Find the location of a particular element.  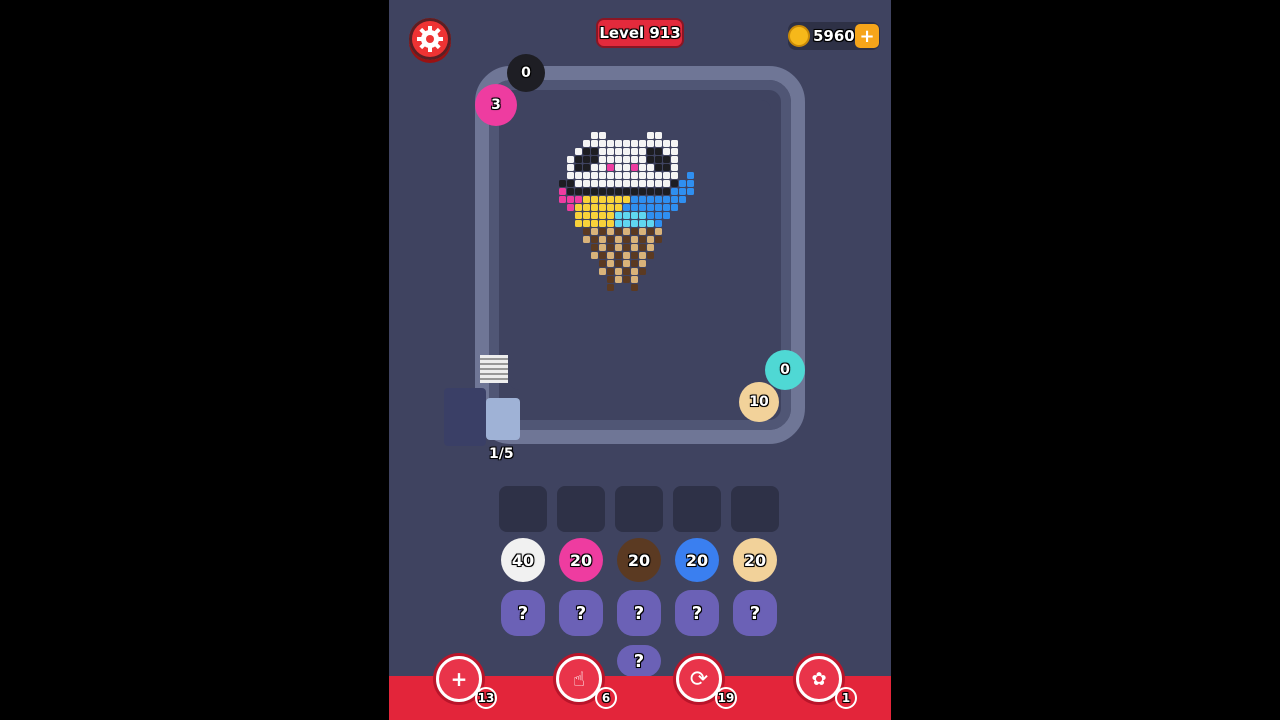

black-shooter: 0 is located at coordinates (526, 73).